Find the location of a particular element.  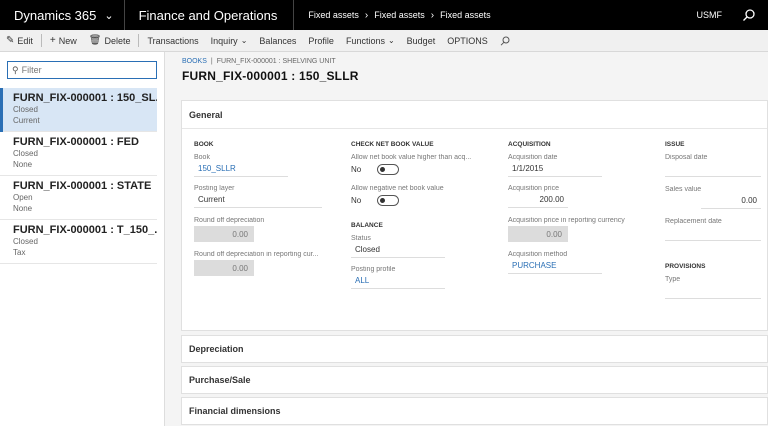

list-item-status: Open is located at coordinates (23, 197).